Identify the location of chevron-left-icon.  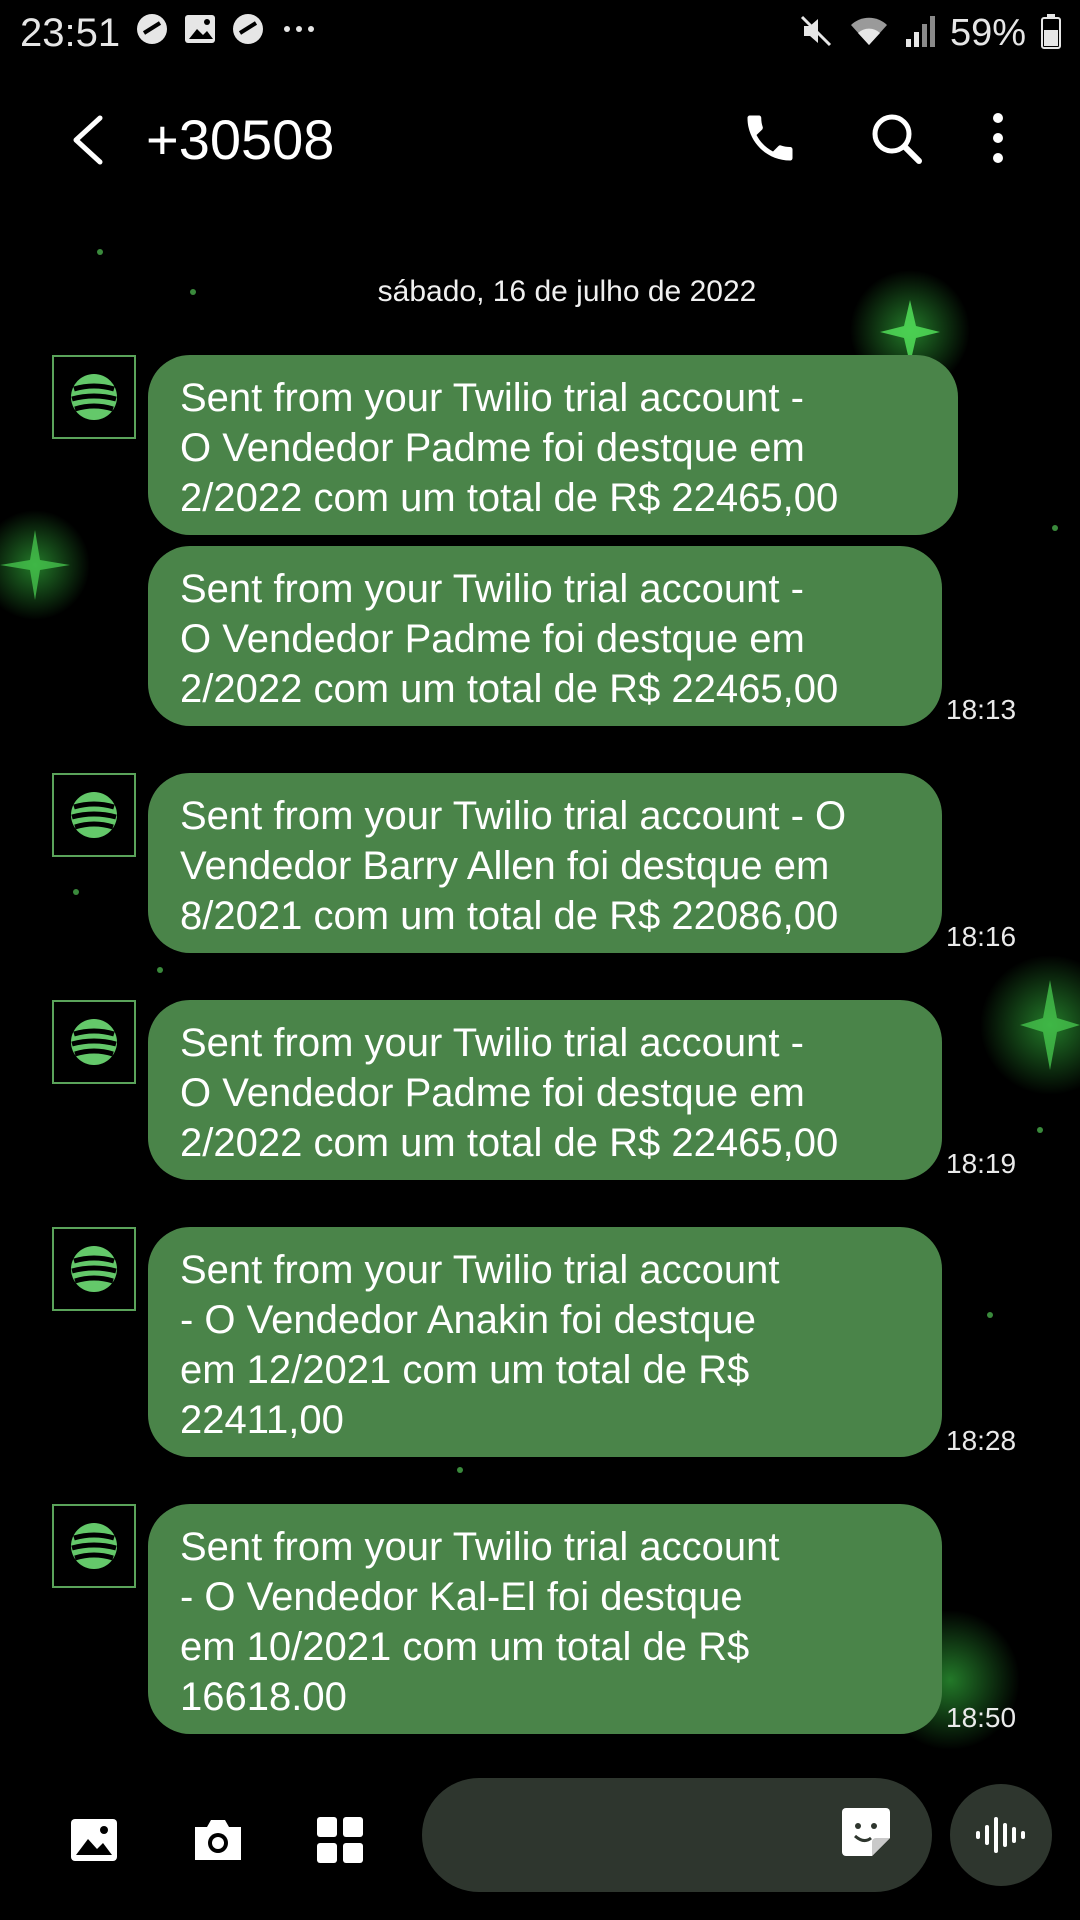
(88, 140).